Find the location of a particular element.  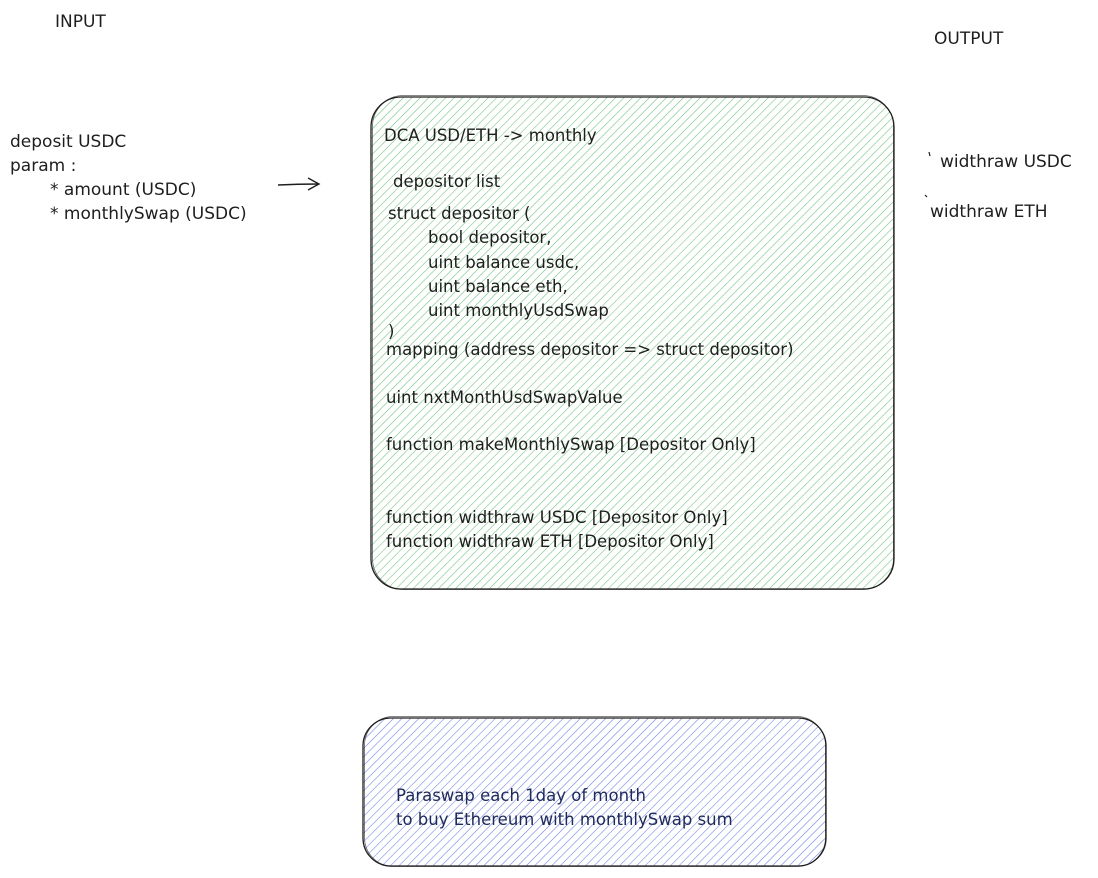

paraswap-line-2: to buy Ethereum with monthlySwap sum is located at coordinates (564, 819).